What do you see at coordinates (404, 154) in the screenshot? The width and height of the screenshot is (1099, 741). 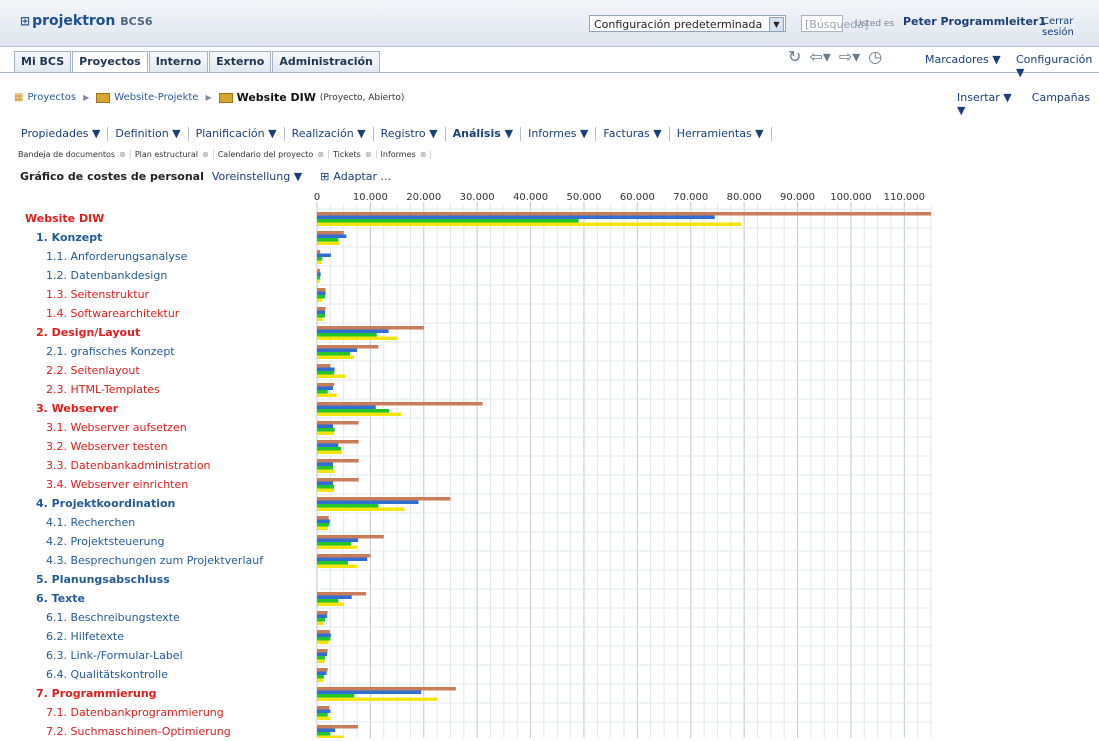 I see `doc-tab: Informes ⊗` at bounding box center [404, 154].